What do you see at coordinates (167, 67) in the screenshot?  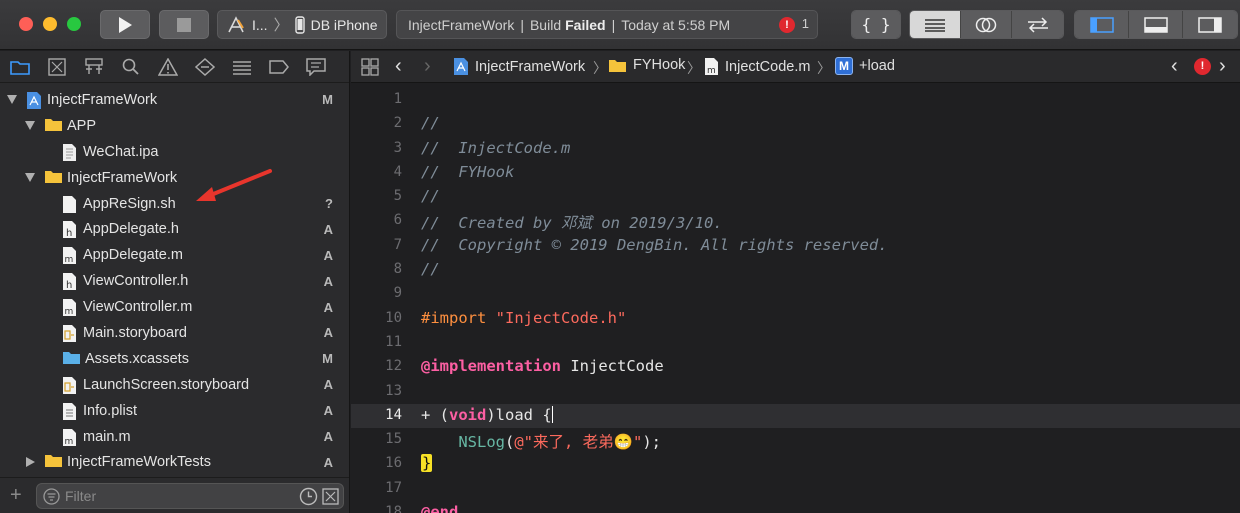 I see `issue-navigator-tab` at bounding box center [167, 67].